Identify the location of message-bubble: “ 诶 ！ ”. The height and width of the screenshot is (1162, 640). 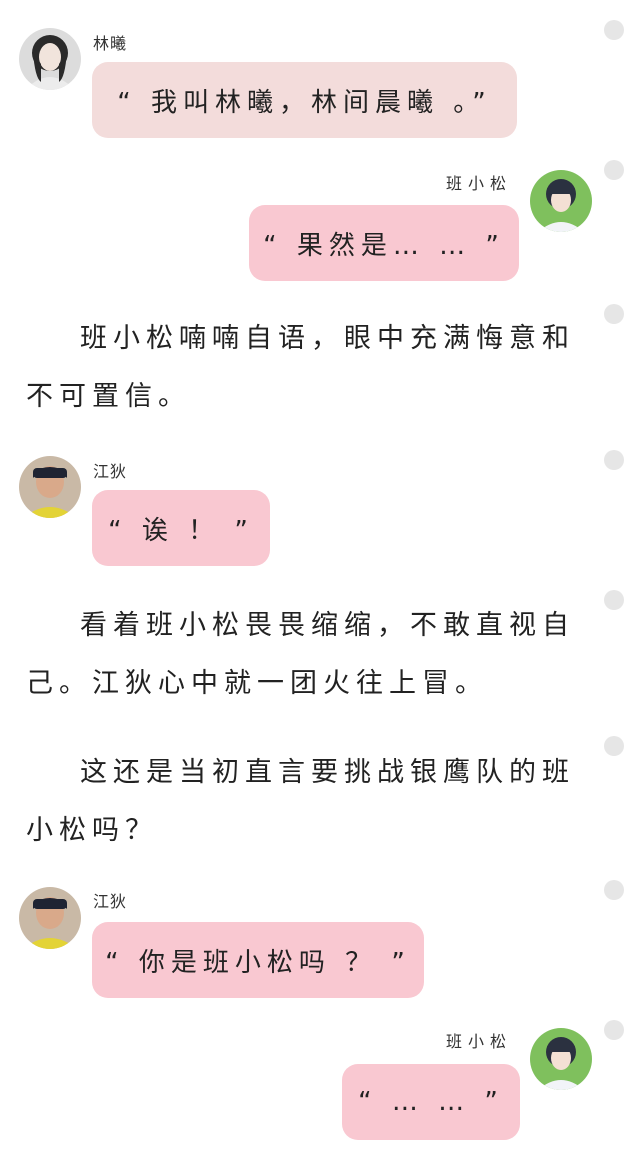
(181, 528).